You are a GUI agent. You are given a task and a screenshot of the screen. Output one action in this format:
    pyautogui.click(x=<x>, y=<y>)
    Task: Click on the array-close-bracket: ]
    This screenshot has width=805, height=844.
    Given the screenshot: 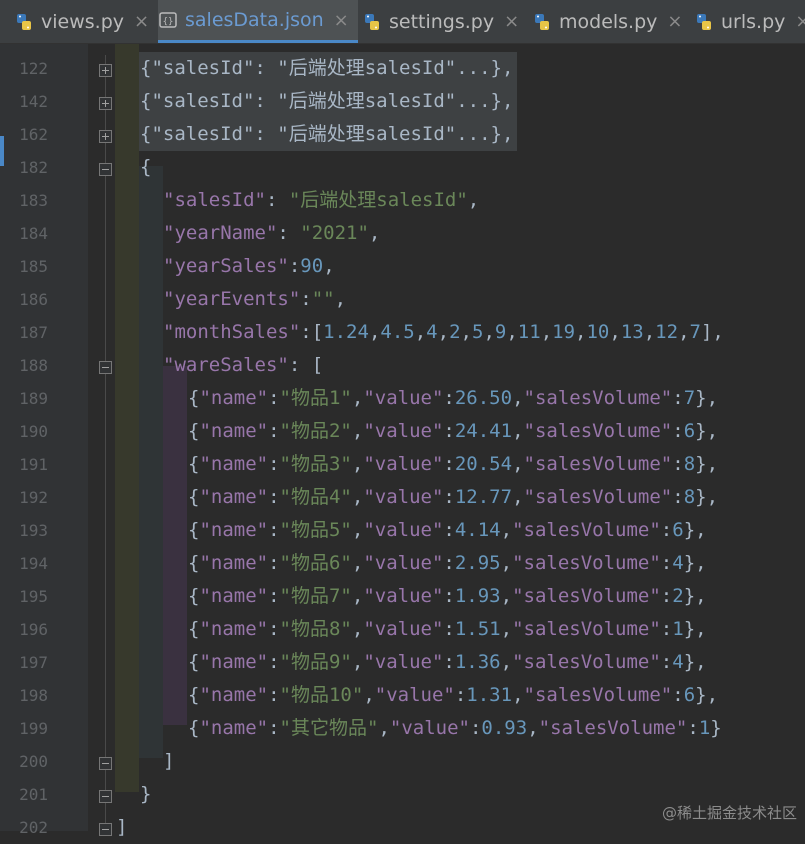 What is the action you would take?
    pyautogui.click(x=168, y=761)
    